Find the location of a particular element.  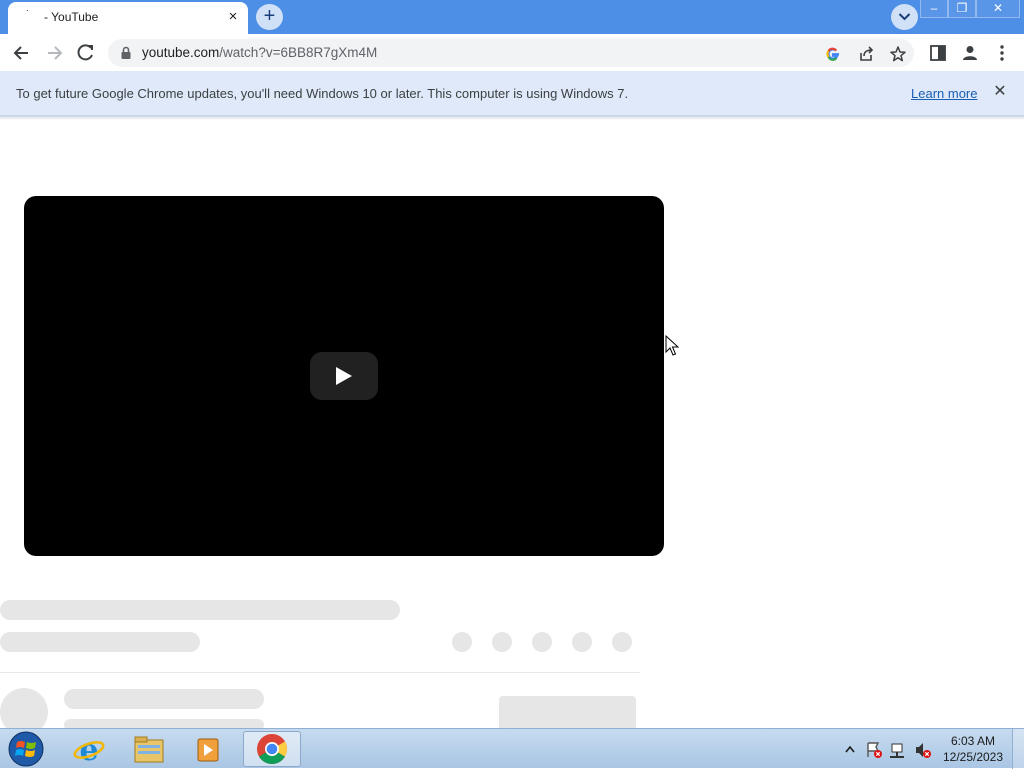

url-text: youtube.com/watch?v=6BB8R7gXm4M is located at coordinates (259, 52).